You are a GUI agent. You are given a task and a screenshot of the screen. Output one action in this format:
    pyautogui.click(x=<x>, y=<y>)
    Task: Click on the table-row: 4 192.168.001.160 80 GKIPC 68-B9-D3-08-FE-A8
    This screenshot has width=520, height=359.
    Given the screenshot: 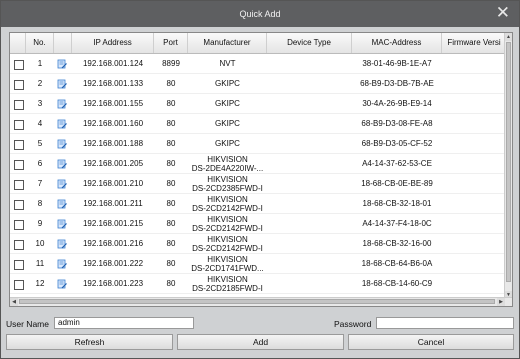 What is the action you would take?
    pyautogui.click(x=258, y=124)
    